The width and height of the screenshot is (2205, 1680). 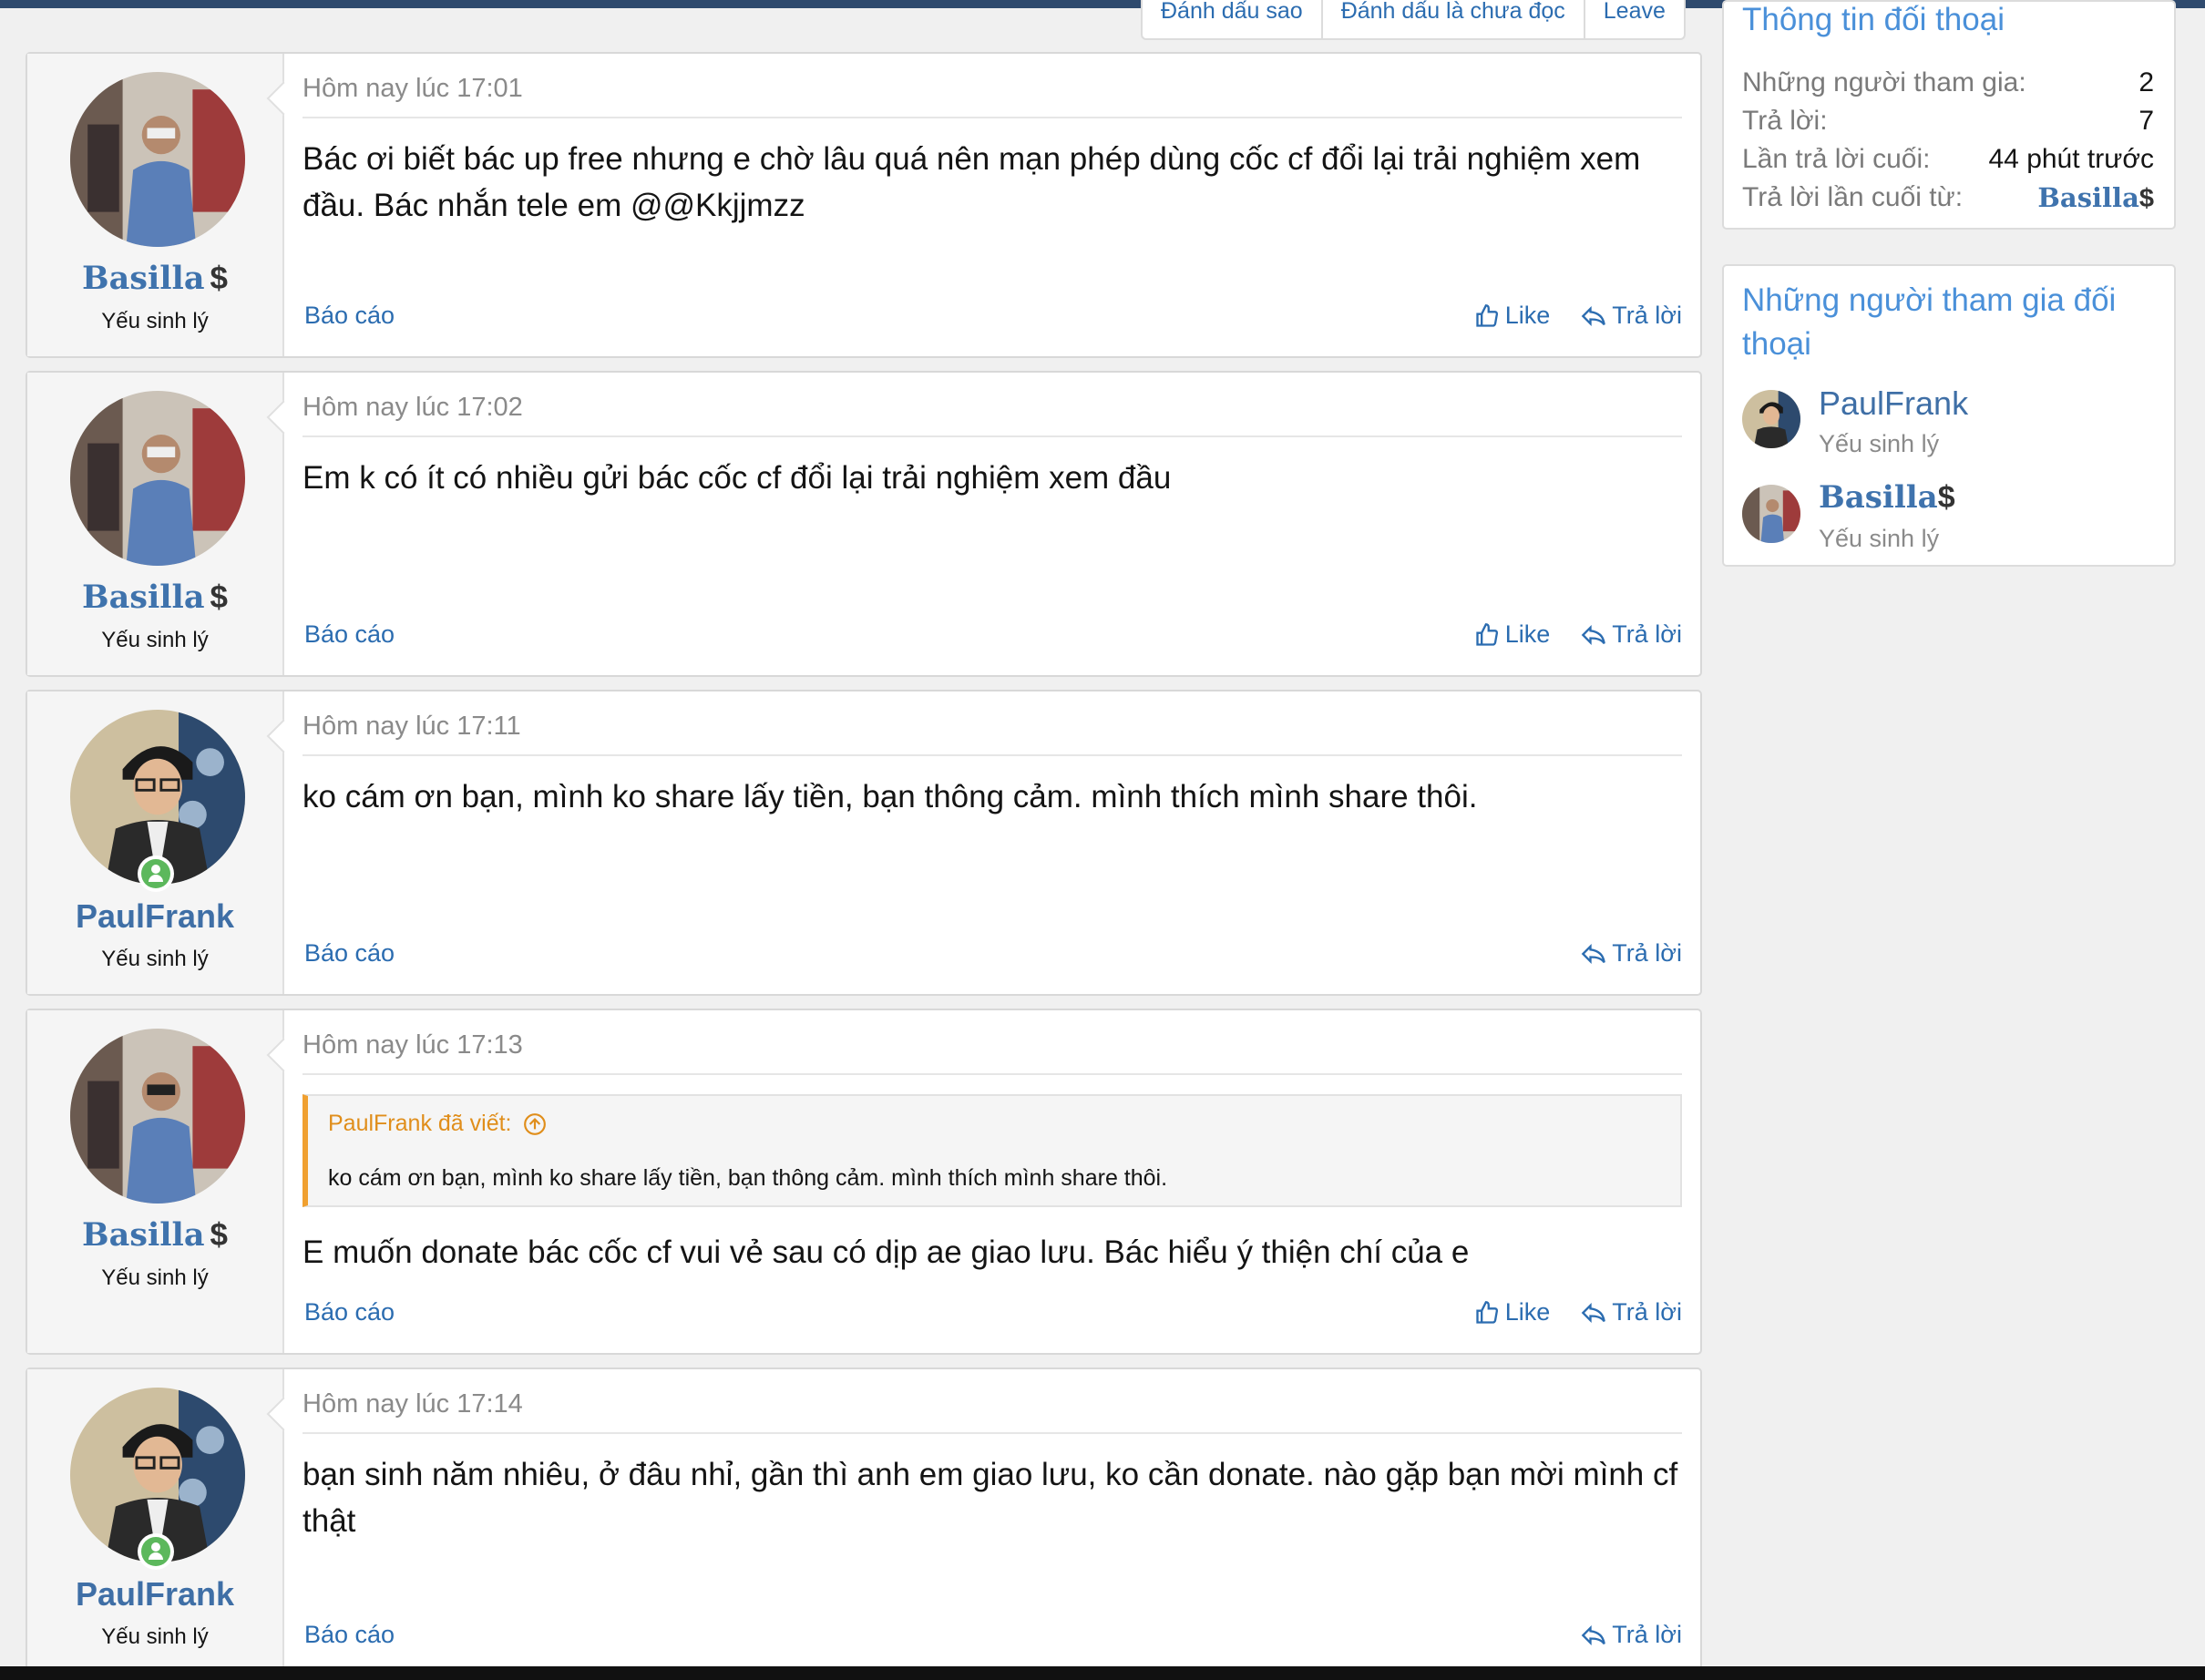 What do you see at coordinates (1102, 1673) in the screenshot?
I see `bottom-bar` at bounding box center [1102, 1673].